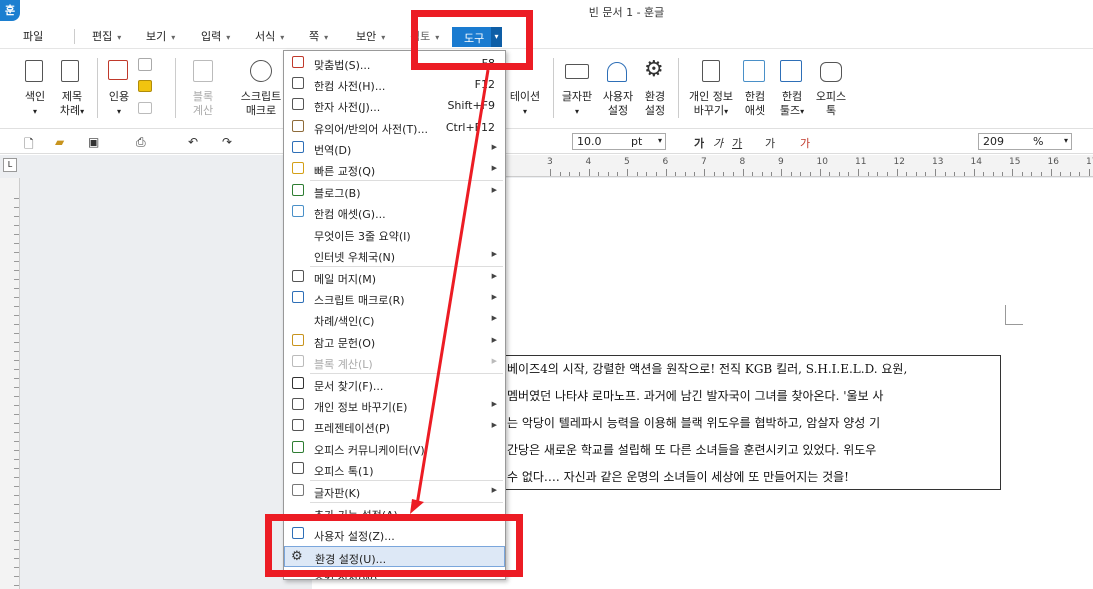 The image size is (1093, 589). Describe the element at coordinates (269, 36) in the screenshot. I see `menu-format: 서식 ▾` at that location.